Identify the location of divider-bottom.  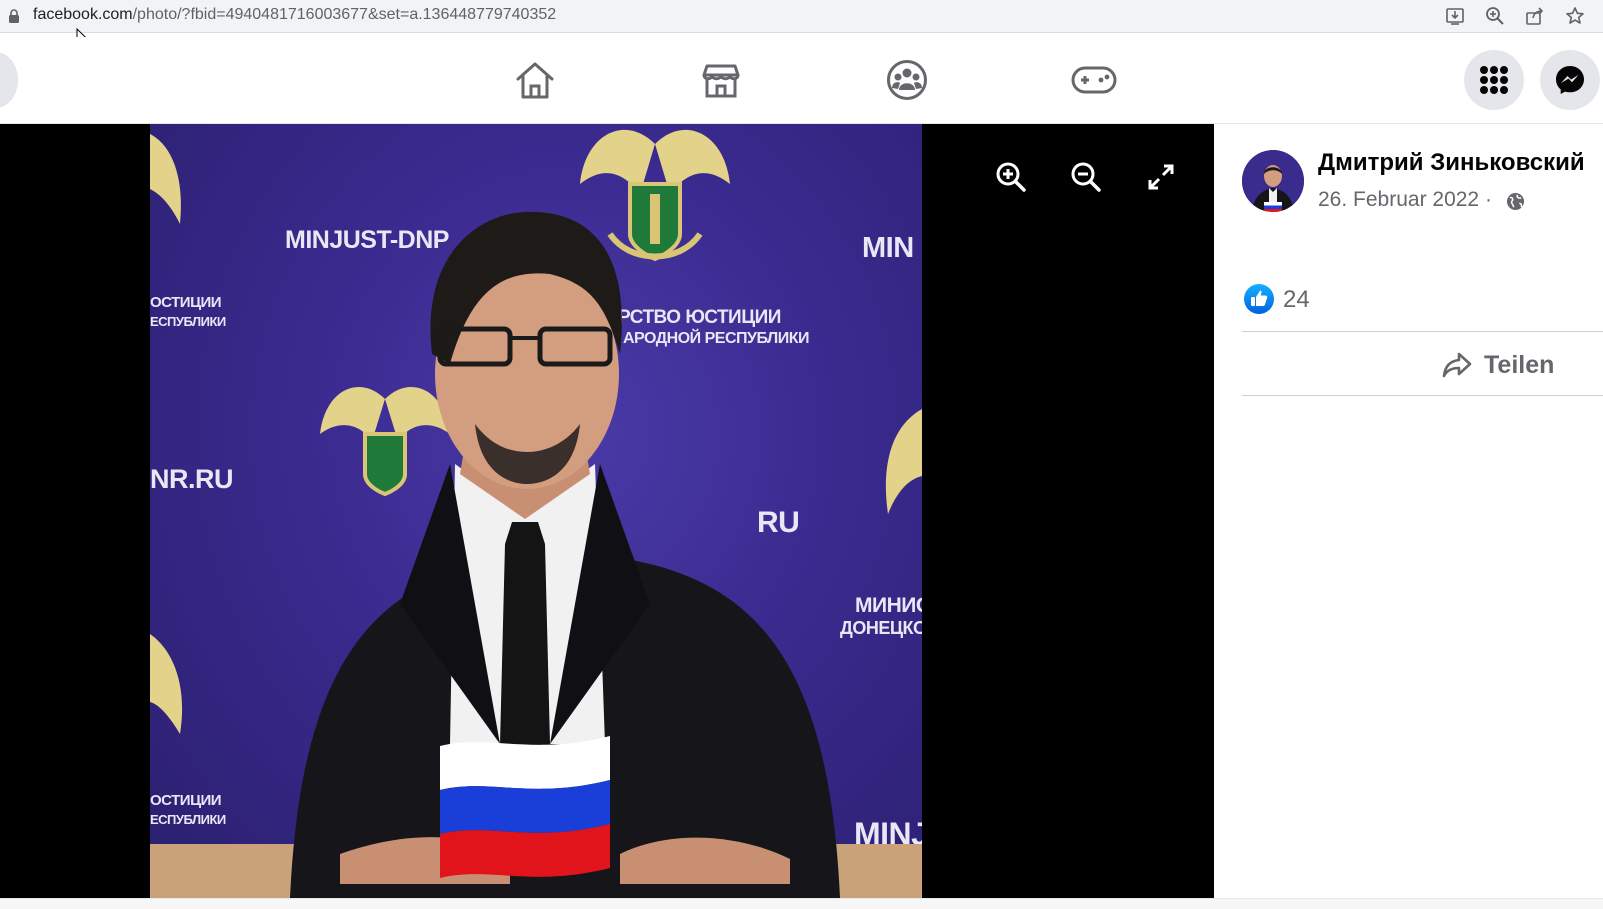
(1422, 395).